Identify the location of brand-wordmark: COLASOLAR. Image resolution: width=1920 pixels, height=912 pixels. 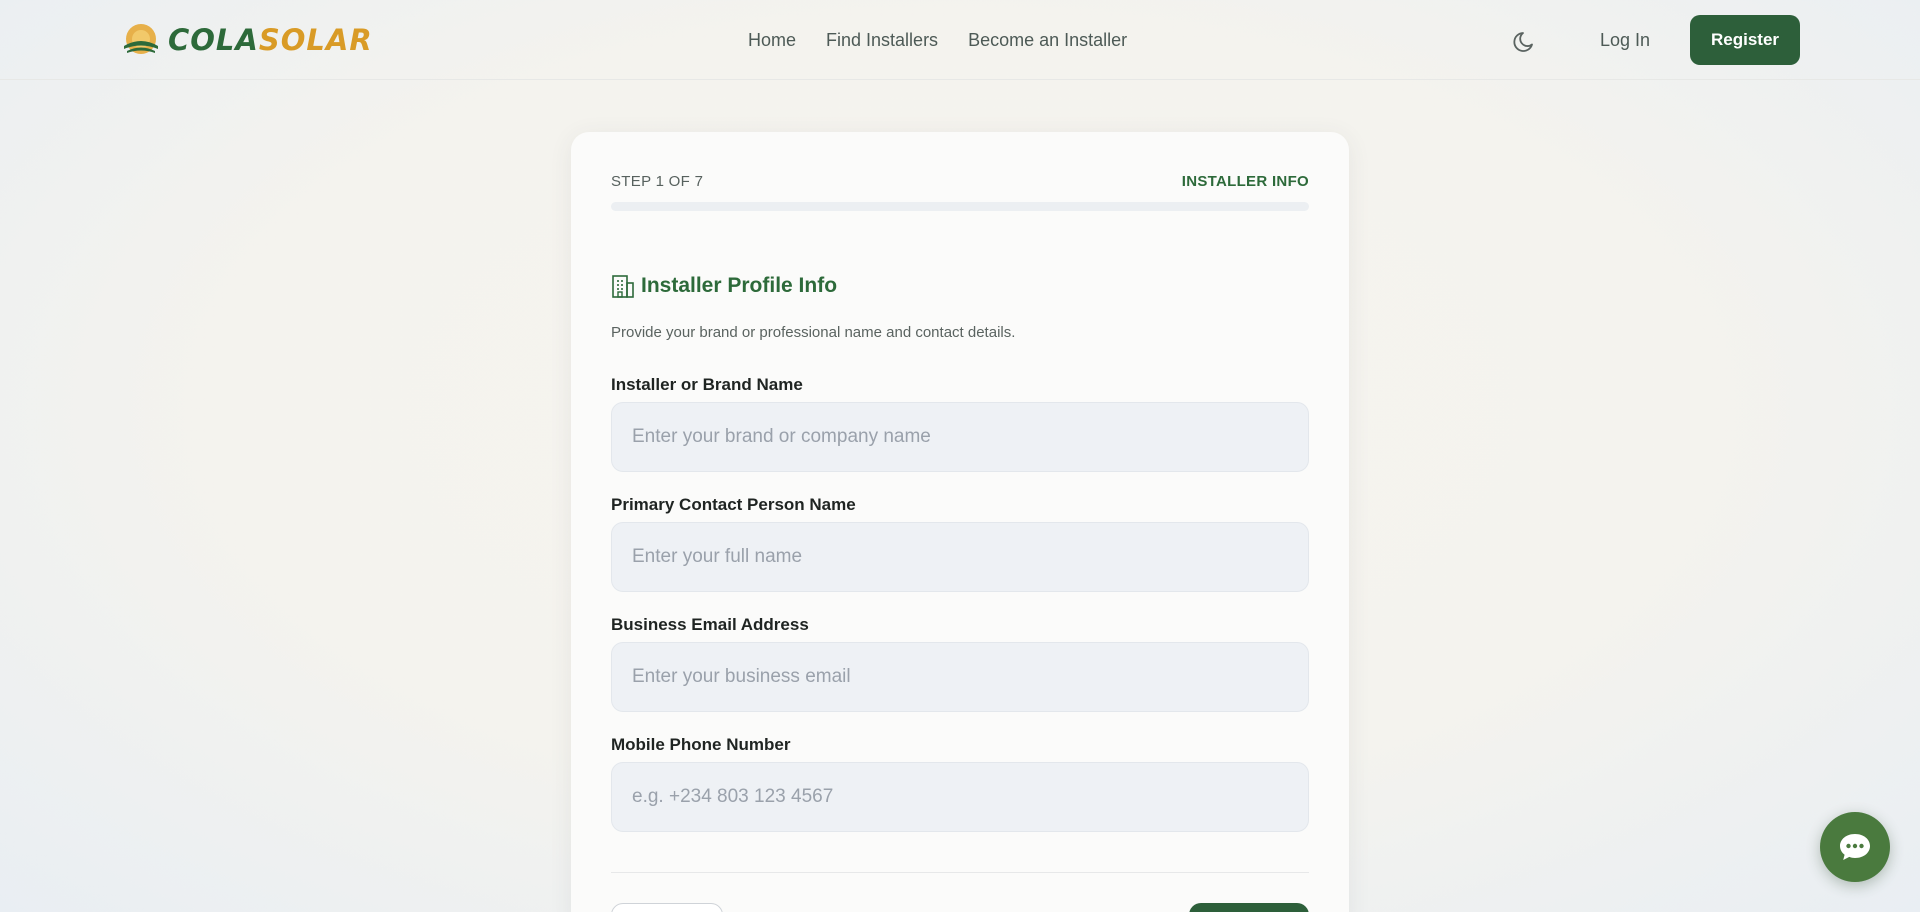
(270, 40).